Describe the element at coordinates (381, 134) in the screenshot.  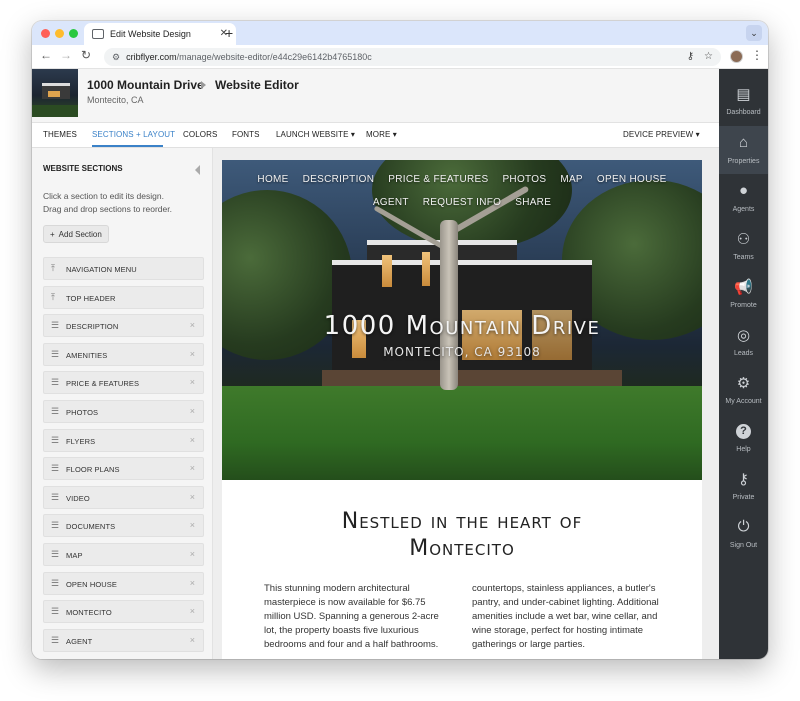
I see `tab-more: MORE ▾` at that location.